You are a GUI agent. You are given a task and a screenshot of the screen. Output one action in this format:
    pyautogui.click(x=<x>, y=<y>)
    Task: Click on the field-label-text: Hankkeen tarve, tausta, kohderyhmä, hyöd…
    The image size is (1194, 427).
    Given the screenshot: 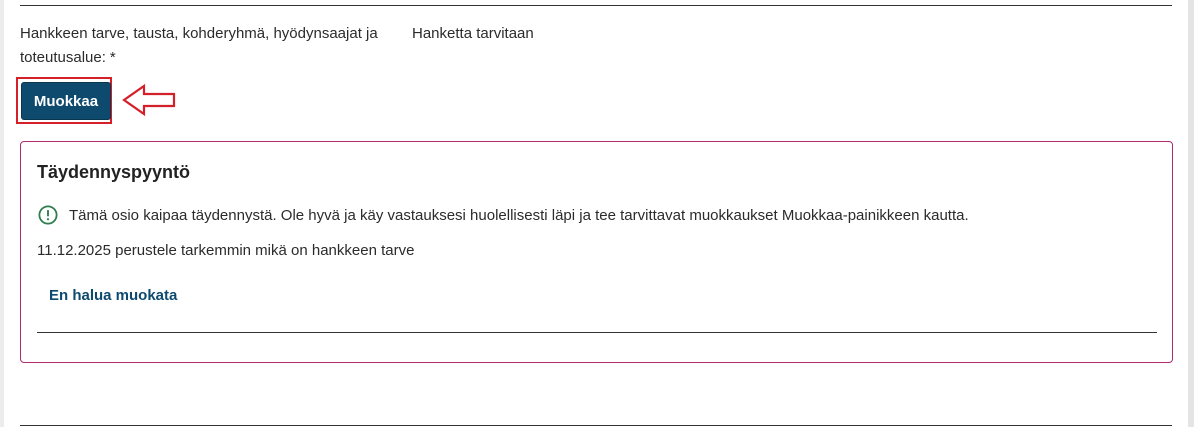 What is the action you would take?
    pyautogui.click(x=199, y=45)
    